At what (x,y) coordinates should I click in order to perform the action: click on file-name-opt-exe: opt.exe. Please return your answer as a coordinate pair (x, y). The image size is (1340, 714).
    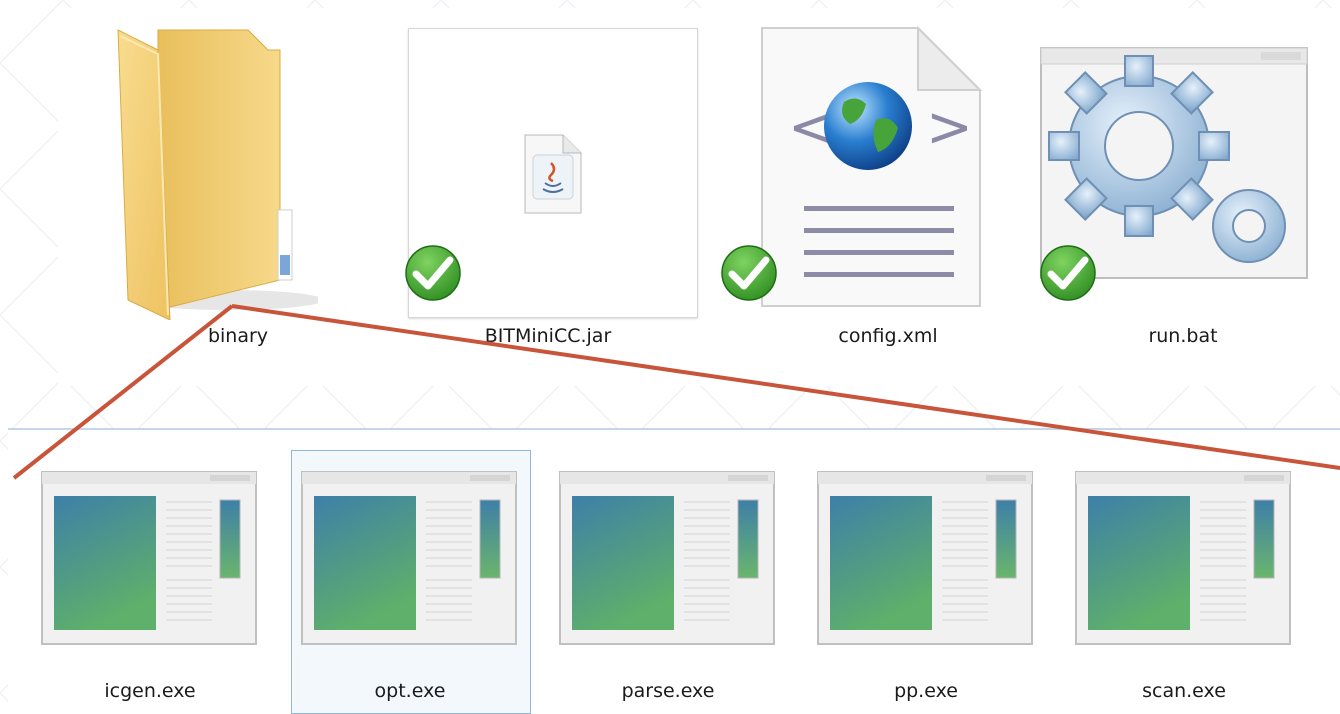
    Looking at the image, I should click on (410, 691).